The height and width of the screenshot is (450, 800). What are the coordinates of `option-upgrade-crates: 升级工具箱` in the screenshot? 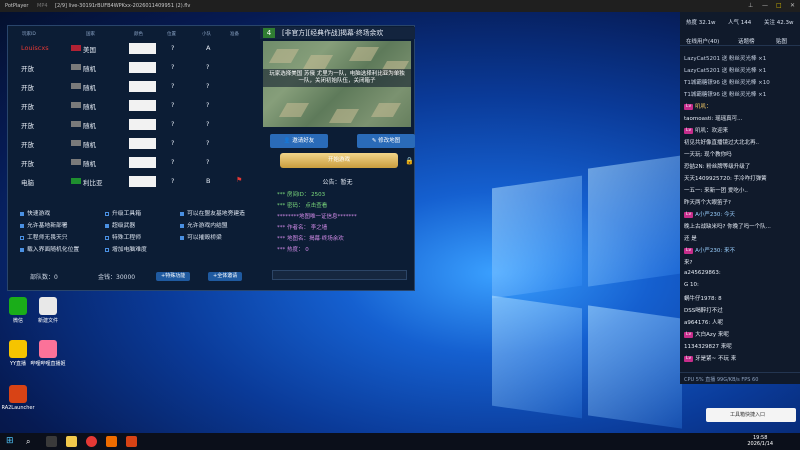 It's located at (123, 214).